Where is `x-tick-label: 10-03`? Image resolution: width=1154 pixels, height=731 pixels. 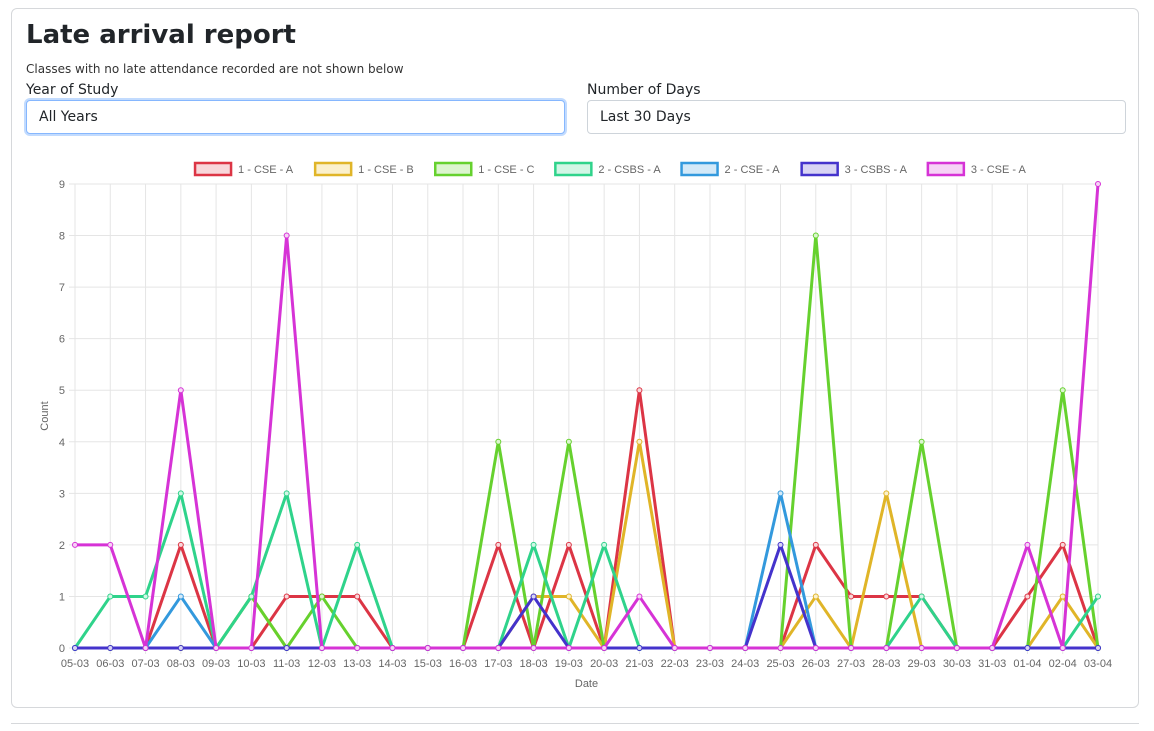
x-tick-label: 10-03 is located at coordinates (251, 664).